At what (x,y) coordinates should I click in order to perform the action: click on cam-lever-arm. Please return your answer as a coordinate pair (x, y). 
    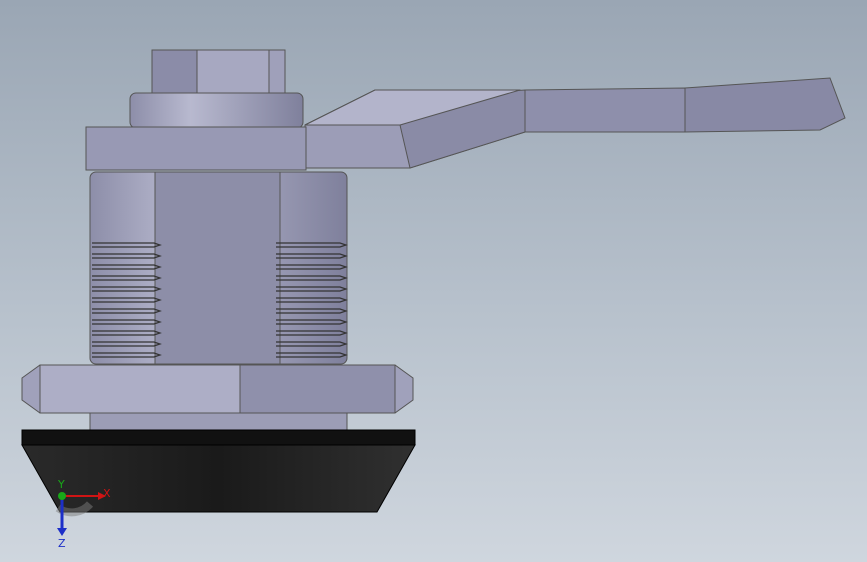
    Looking at the image, I should click on (575, 123).